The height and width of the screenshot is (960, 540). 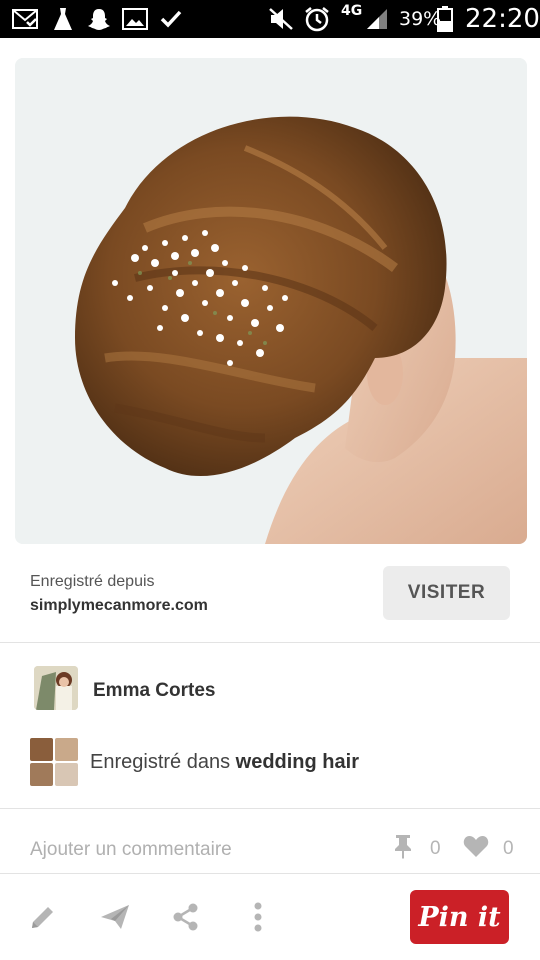 What do you see at coordinates (502, 19) in the screenshot?
I see `clock: 22:20` at bounding box center [502, 19].